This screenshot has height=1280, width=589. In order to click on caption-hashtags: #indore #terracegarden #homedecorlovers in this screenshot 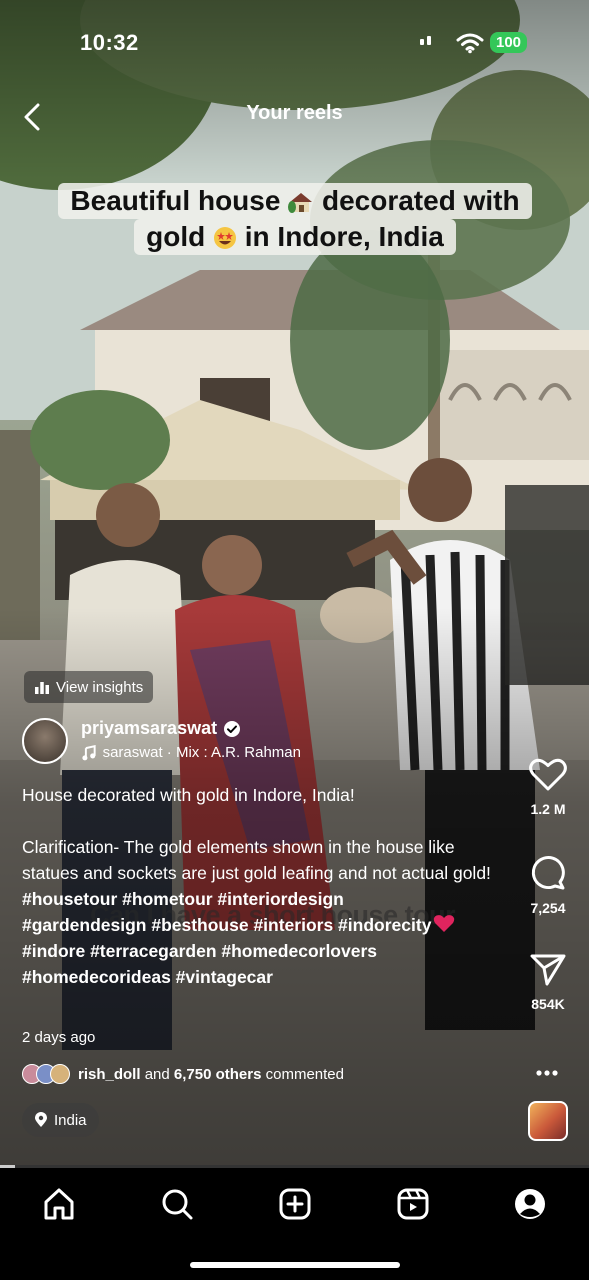, I will do `click(262, 951)`.